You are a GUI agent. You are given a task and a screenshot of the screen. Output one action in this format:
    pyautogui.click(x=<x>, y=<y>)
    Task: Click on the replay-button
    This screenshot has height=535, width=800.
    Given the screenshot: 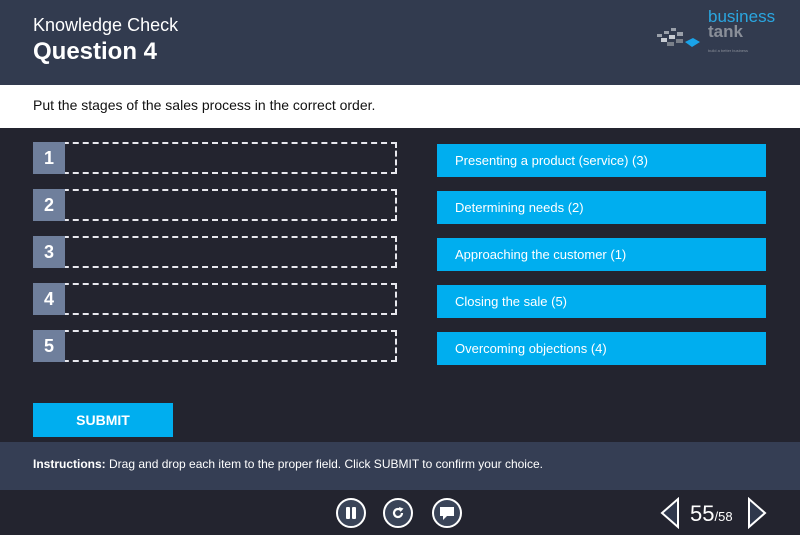 What is the action you would take?
    pyautogui.click(x=398, y=513)
    